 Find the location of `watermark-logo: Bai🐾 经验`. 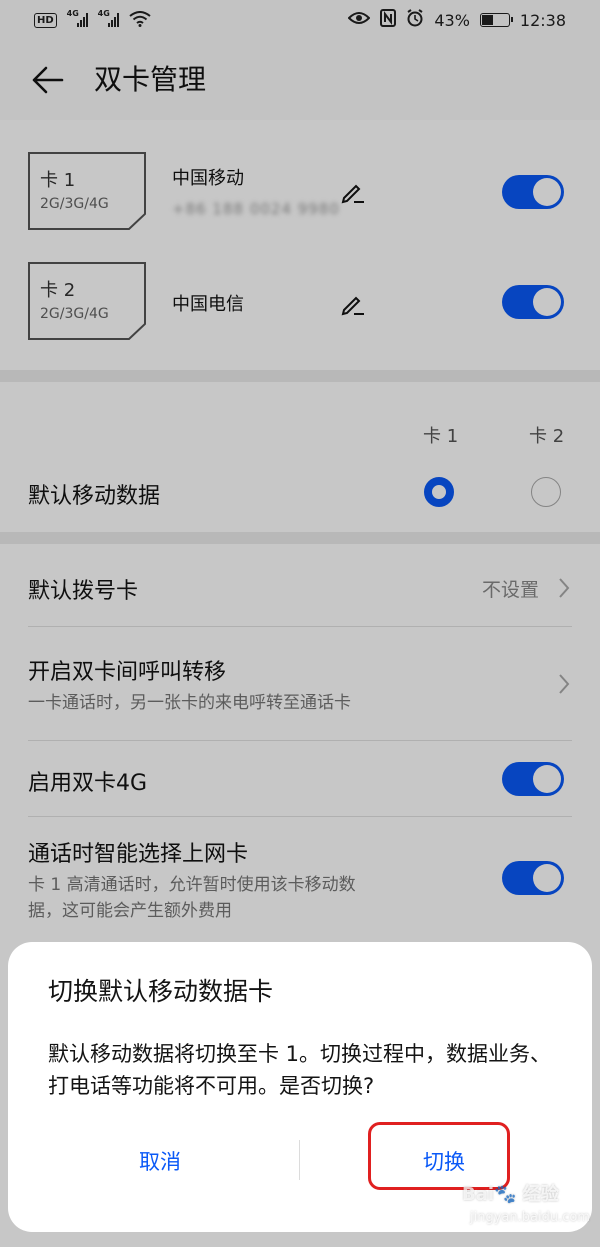

watermark-logo: Bai🐾 经验 is located at coordinates (510, 1194).